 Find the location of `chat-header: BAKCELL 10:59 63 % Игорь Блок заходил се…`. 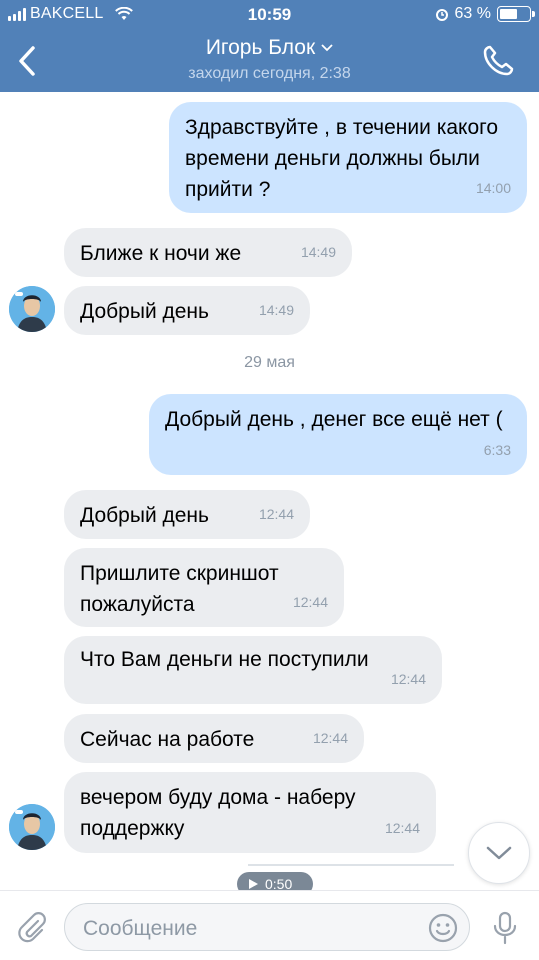

chat-header: BAKCELL 10:59 63 % Игорь Блок заходил се… is located at coordinates (269, 46).